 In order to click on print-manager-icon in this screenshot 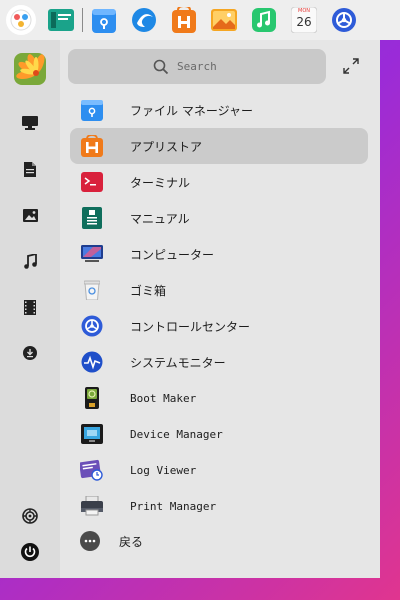, I will do `click(92, 506)`.